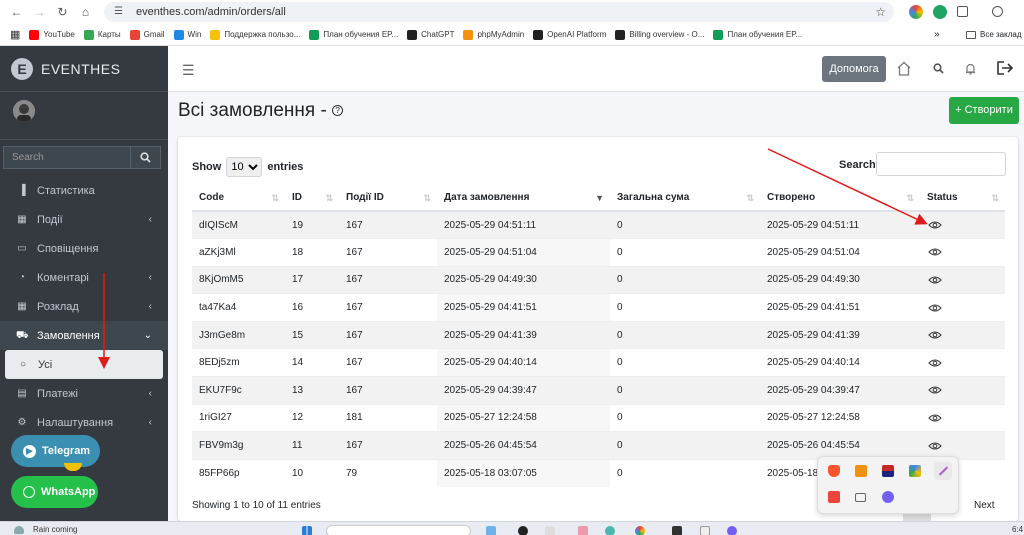 Image resolution: width=1024 pixels, height=535 pixels. What do you see at coordinates (840, 198) in the screenshot?
I see `column-header: Створено ⇅` at bounding box center [840, 198].